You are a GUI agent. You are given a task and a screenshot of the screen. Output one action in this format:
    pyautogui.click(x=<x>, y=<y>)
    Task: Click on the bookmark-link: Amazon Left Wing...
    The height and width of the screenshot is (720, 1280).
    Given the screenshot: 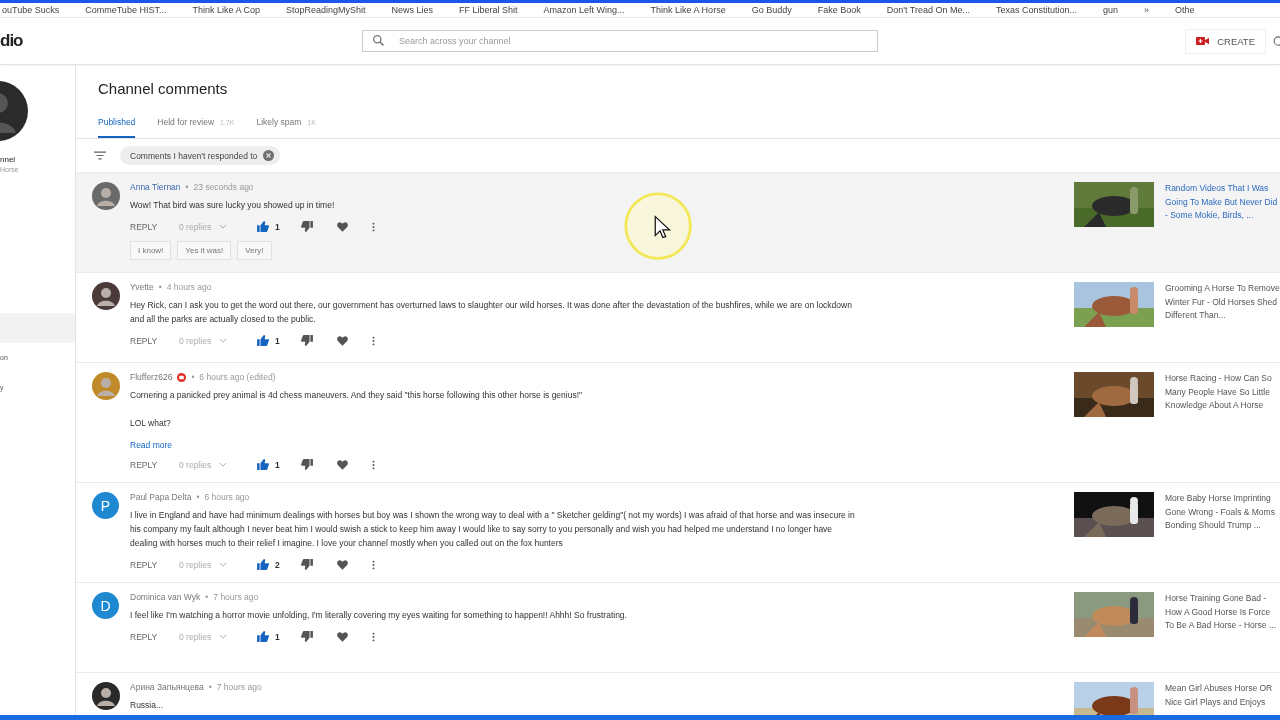 What is the action you would take?
    pyautogui.click(x=584, y=10)
    